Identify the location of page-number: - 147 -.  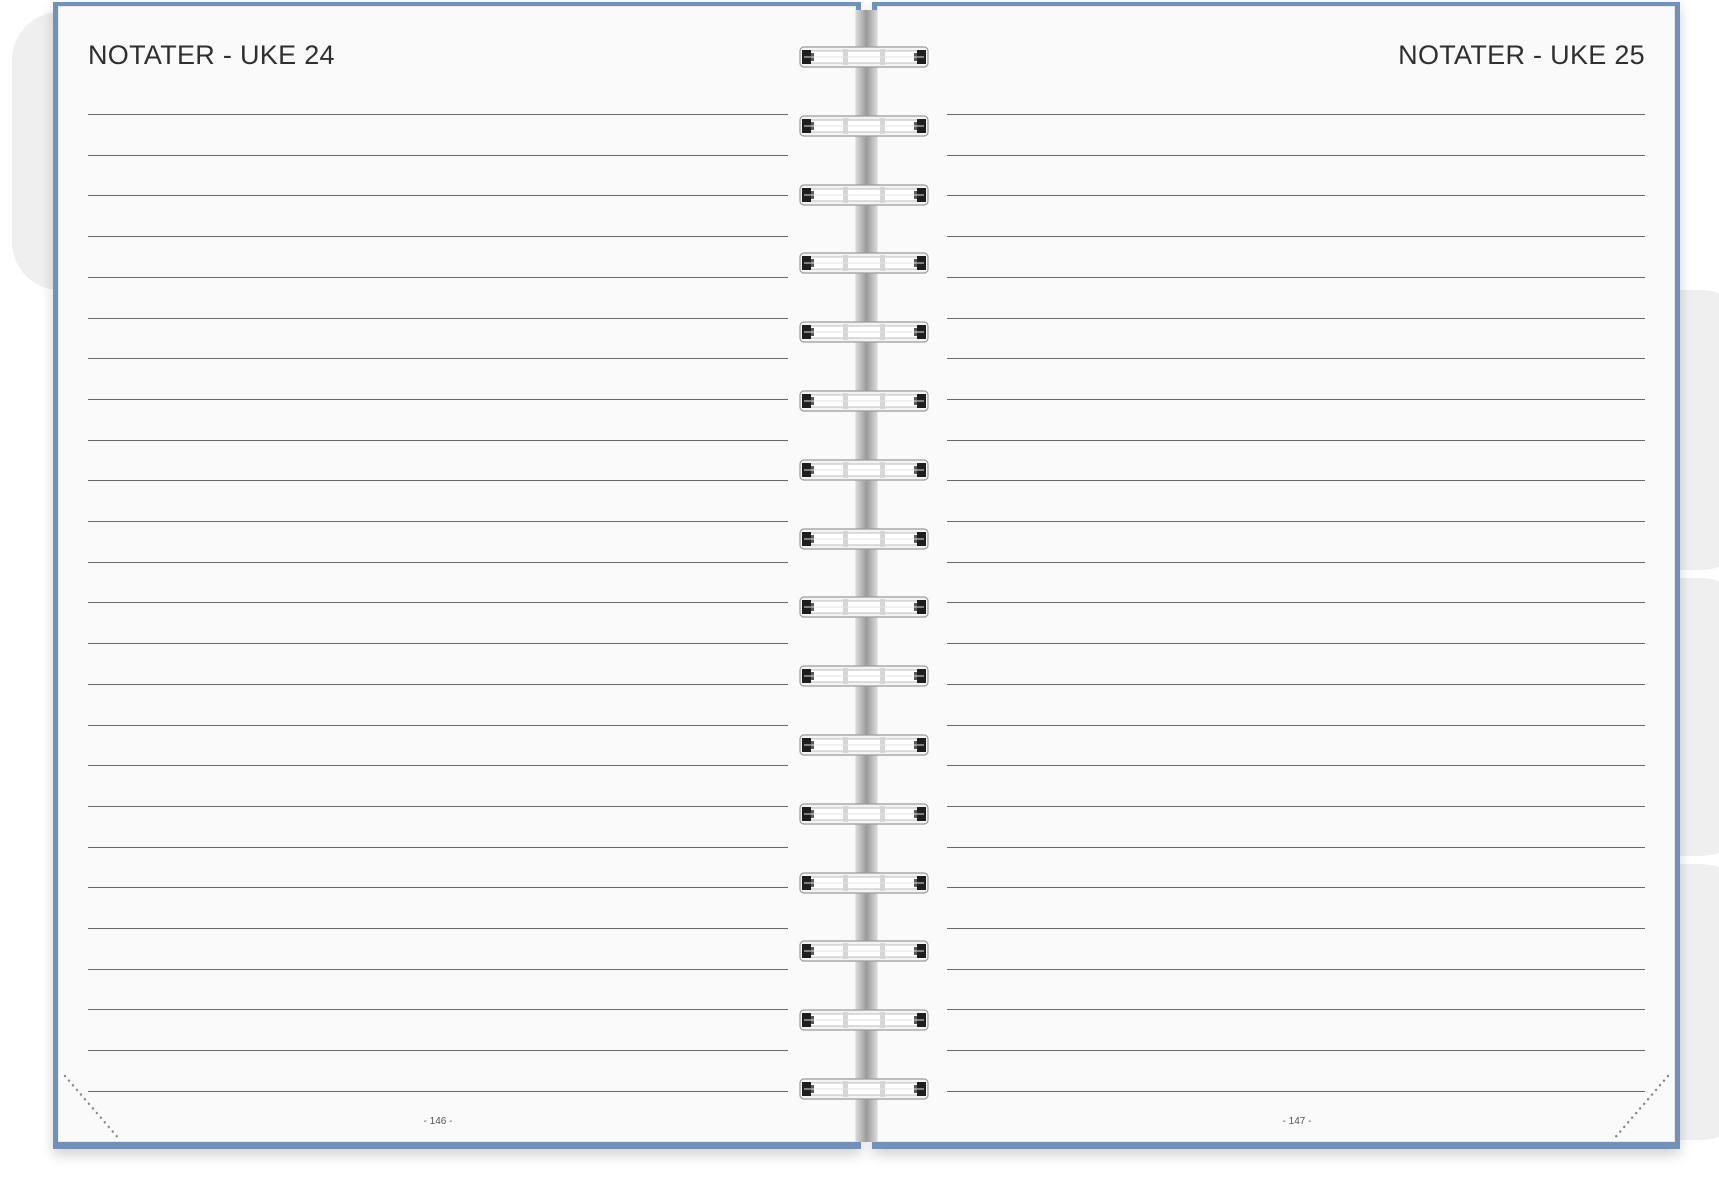
(1297, 1121).